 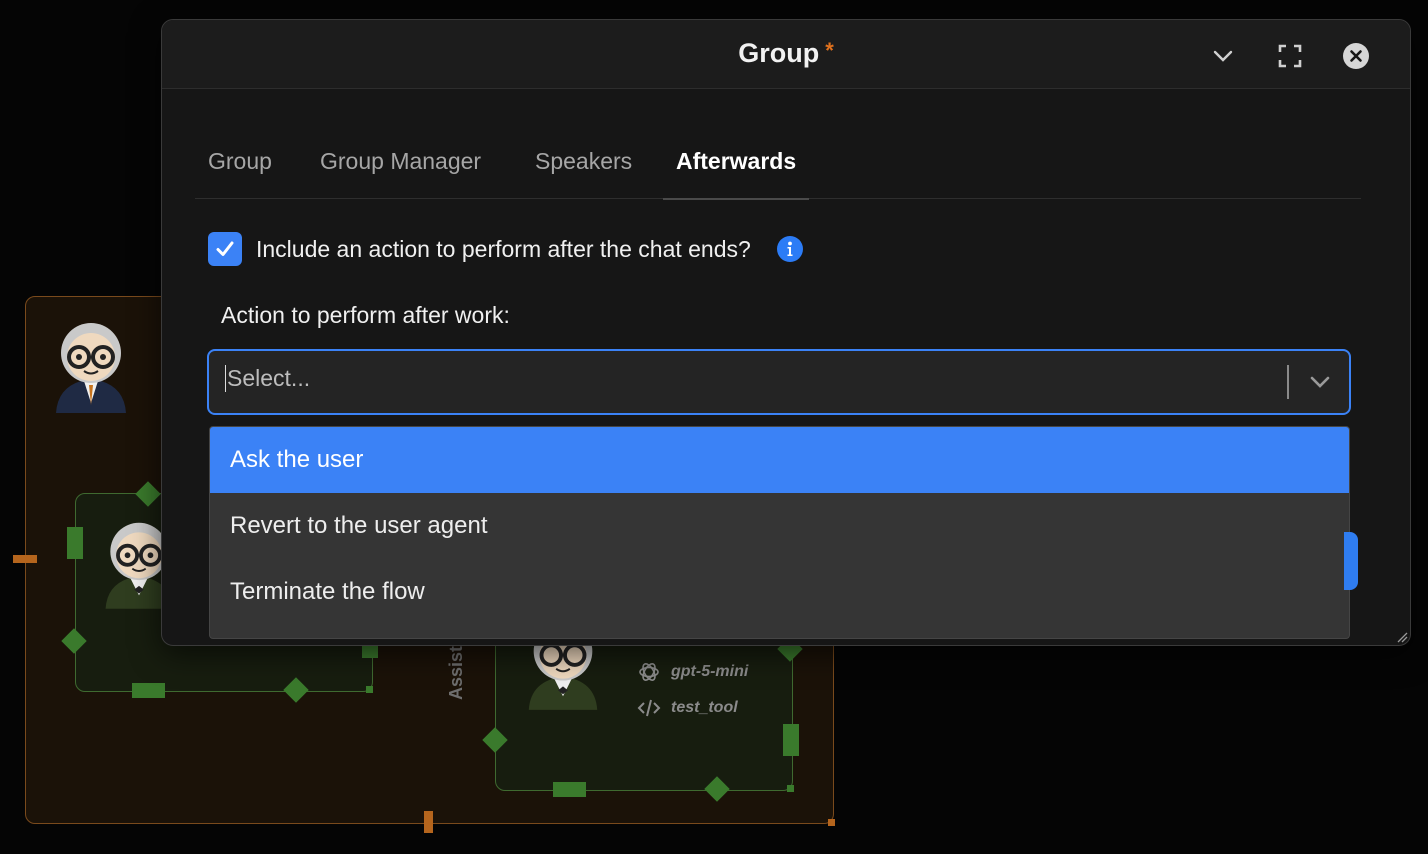 What do you see at coordinates (240, 163) in the screenshot?
I see `tab-group: Group` at bounding box center [240, 163].